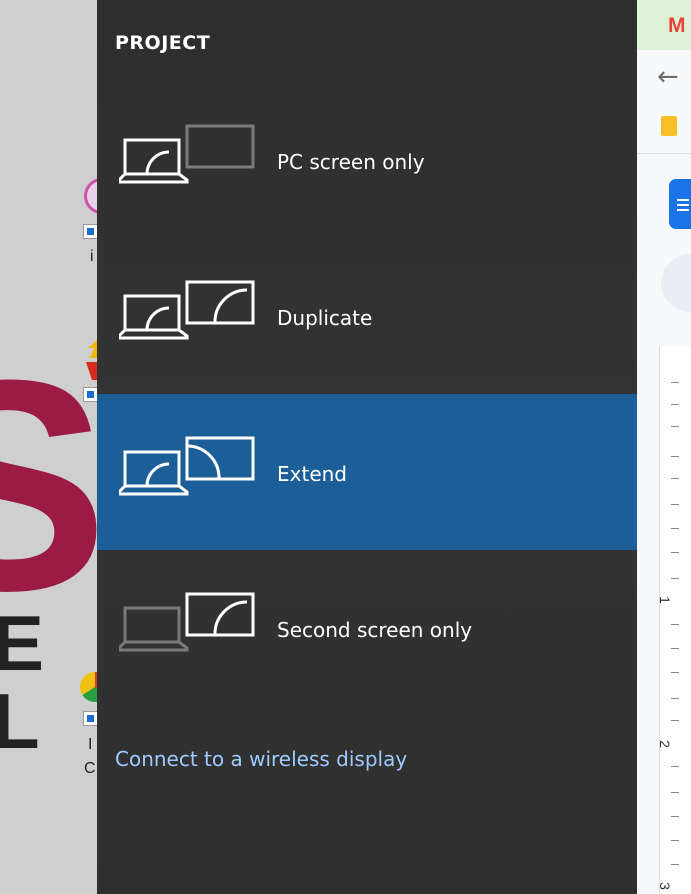 The width and height of the screenshot is (691, 894). What do you see at coordinates (664, 153) in the screenshot?
I see `toolbar-divider` at bounding box center [664, 153].